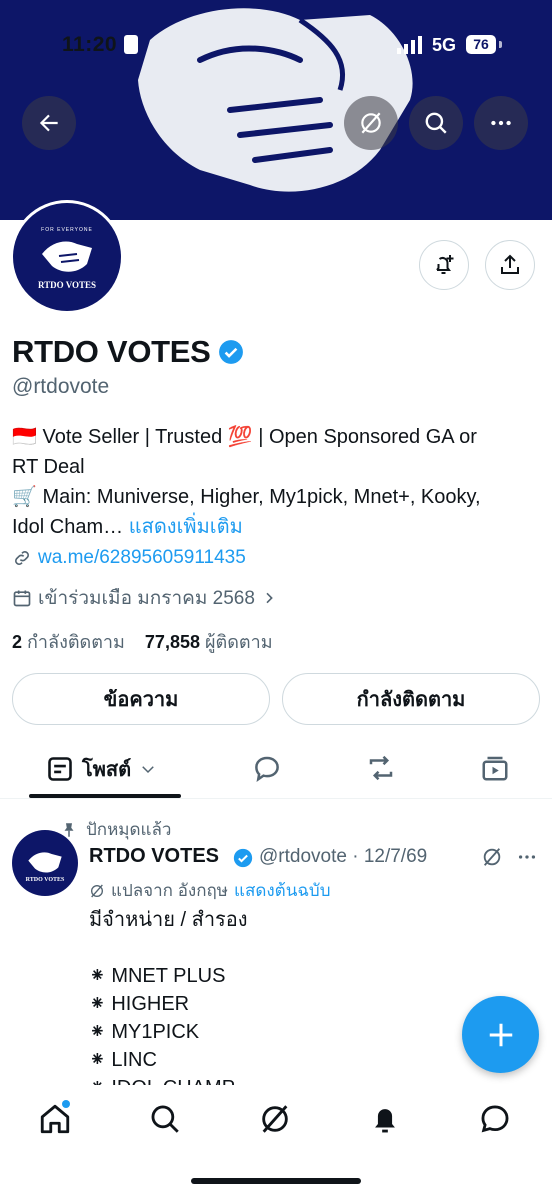 Image resolution: width=552 pixels, height=1200 pixels. I want to click on following-label: กำลังติดตาม, so click(76, 642).